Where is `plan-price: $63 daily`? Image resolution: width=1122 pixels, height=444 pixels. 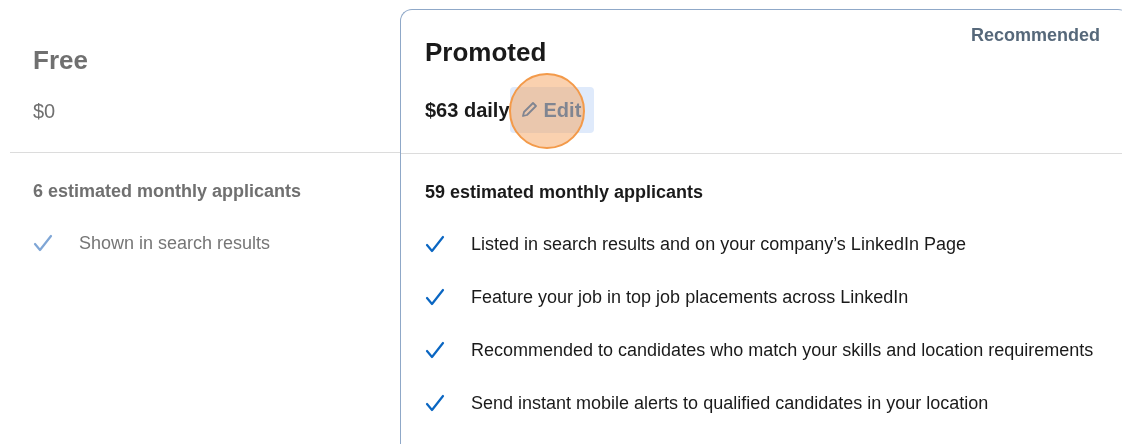 plan-price: $63 daily is located at coordinates (467, 110).